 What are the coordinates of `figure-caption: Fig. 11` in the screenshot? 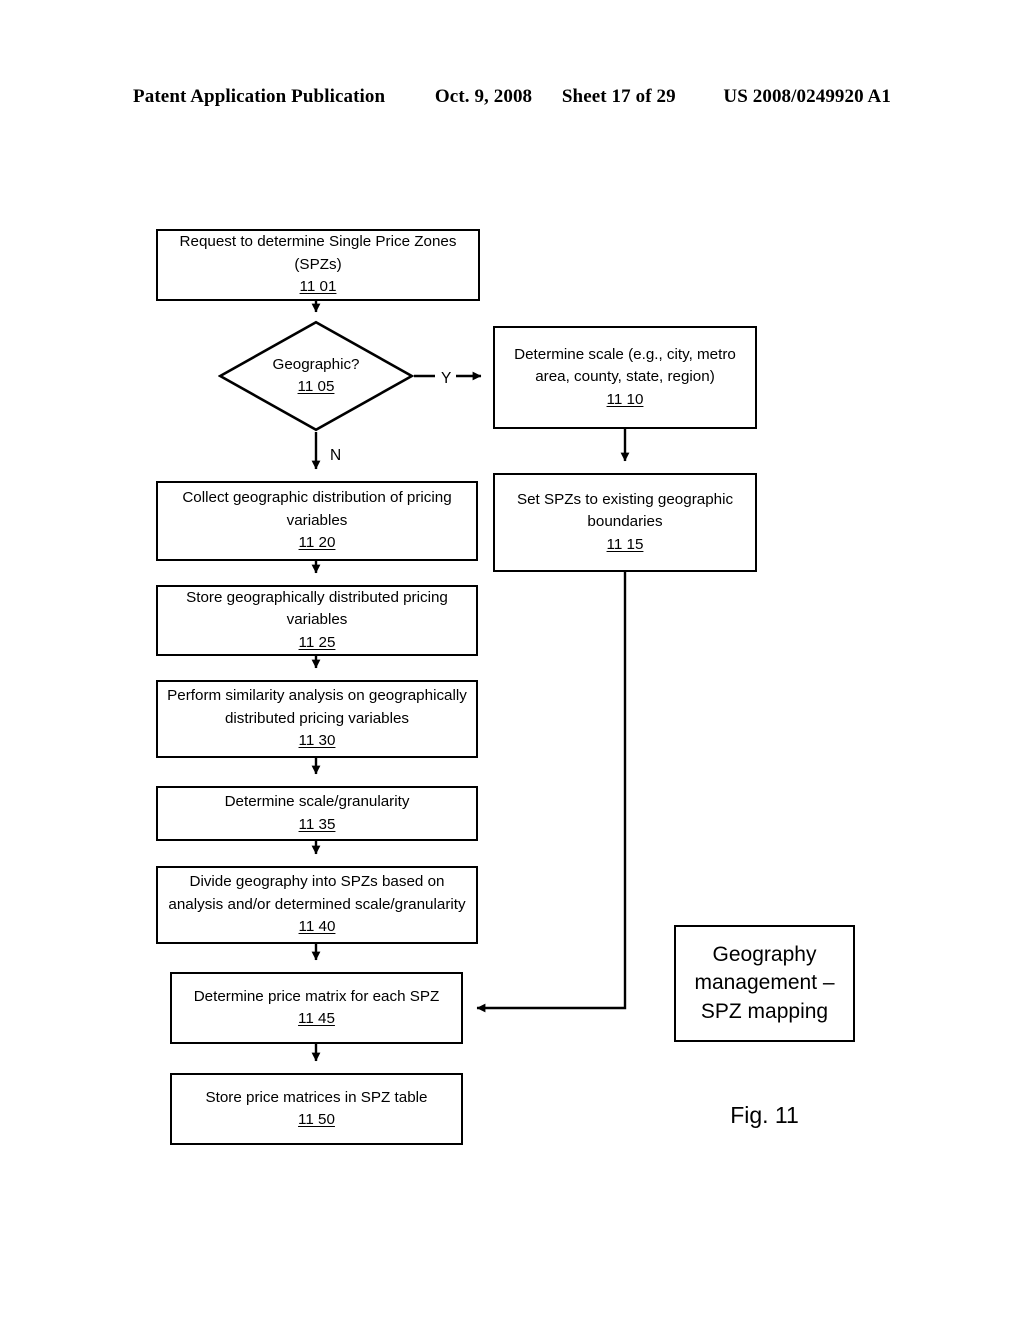 It's located at (764, 1115).